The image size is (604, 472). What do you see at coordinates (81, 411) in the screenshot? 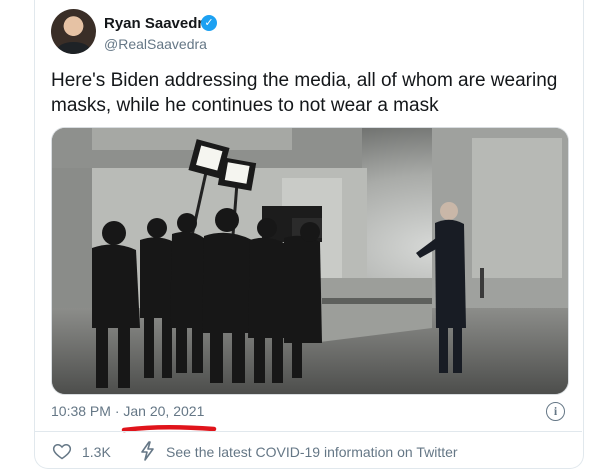
I see `tweet-time: 10:38 PM` at bounding box center [81, 411].